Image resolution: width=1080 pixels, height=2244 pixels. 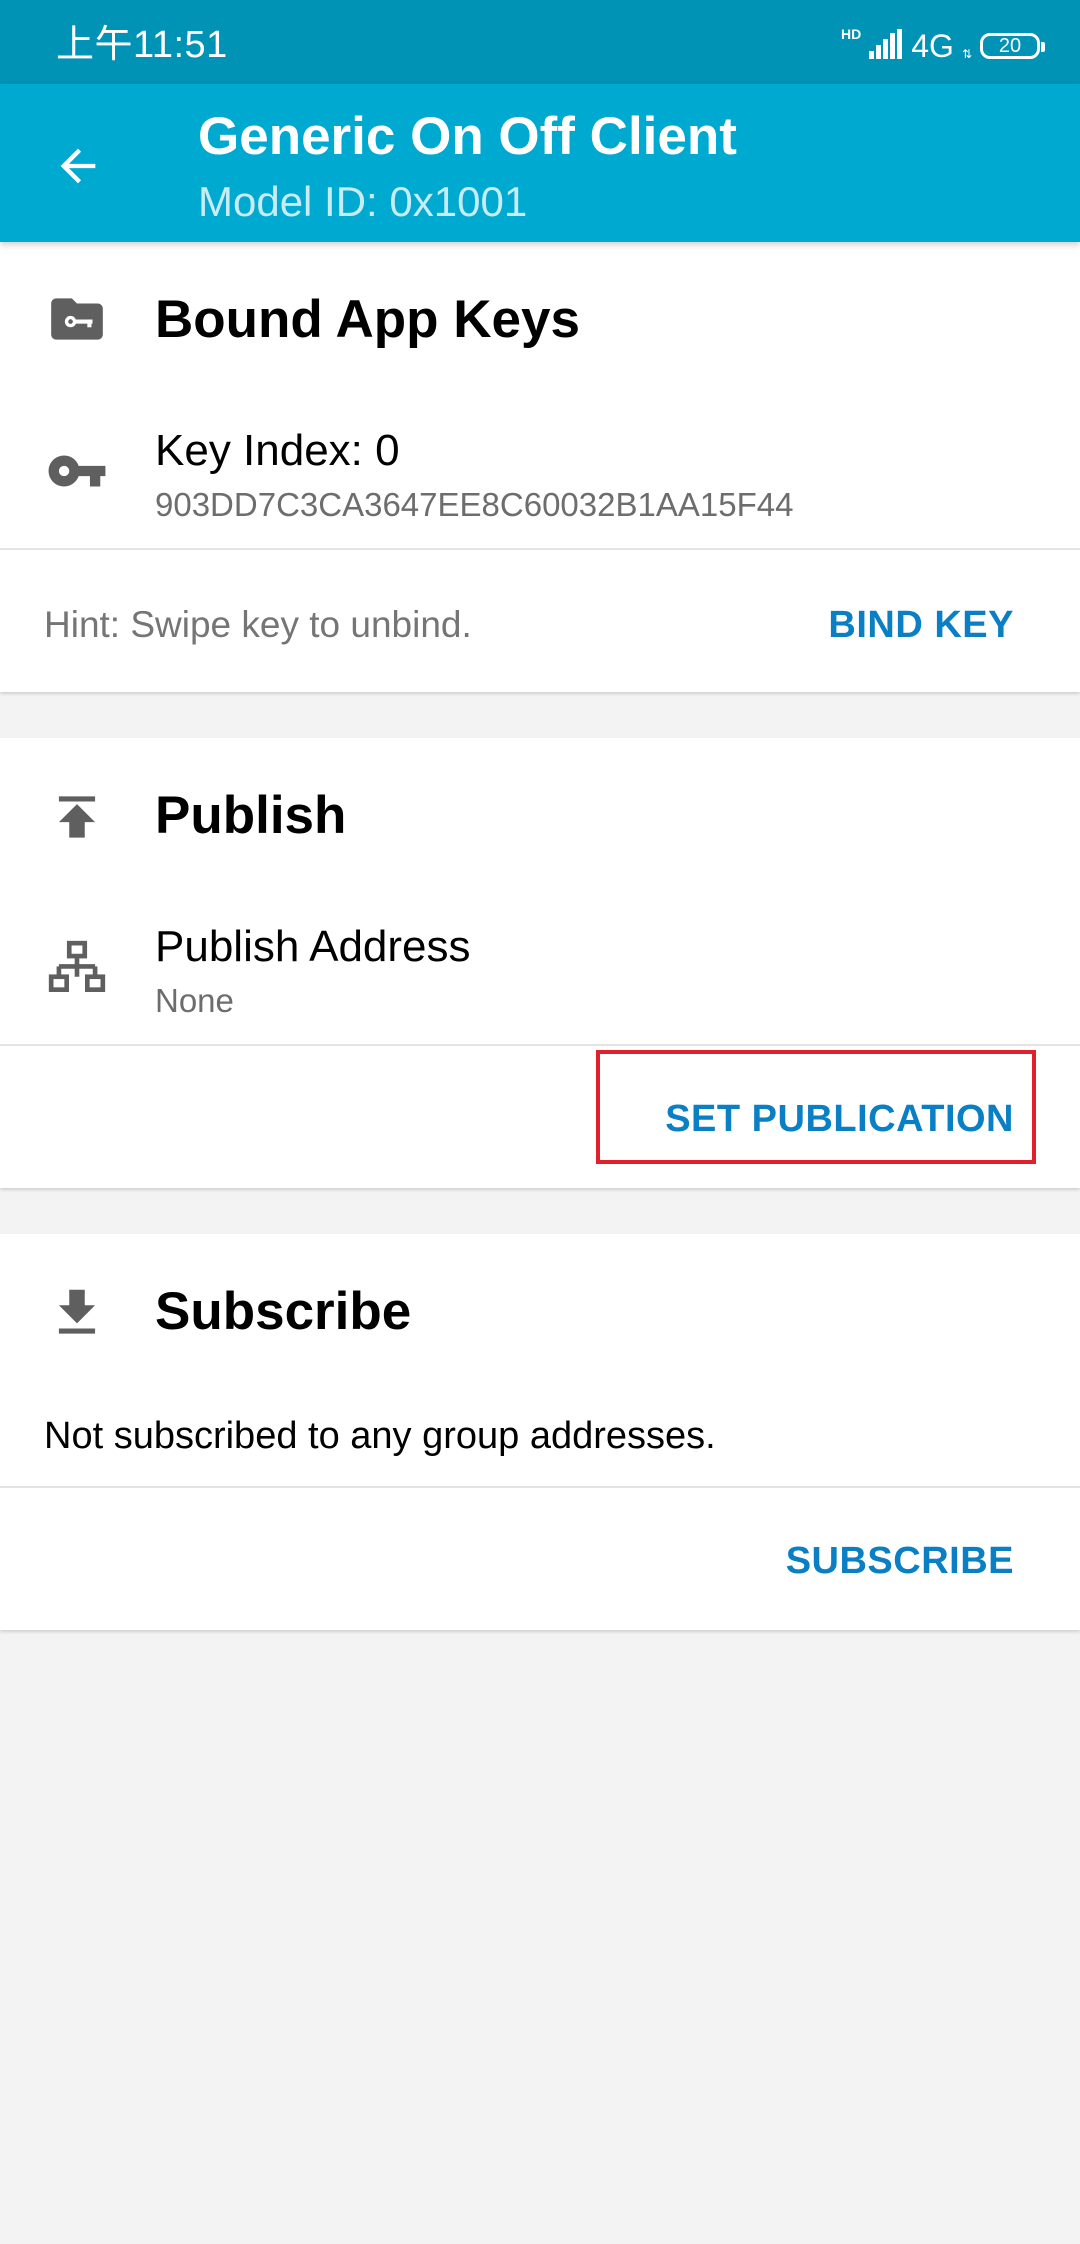 What do you see at coordinates (194, 1000) in the screenshot?
I see `publish-address-value: None` at bounding box center [194, 1000].